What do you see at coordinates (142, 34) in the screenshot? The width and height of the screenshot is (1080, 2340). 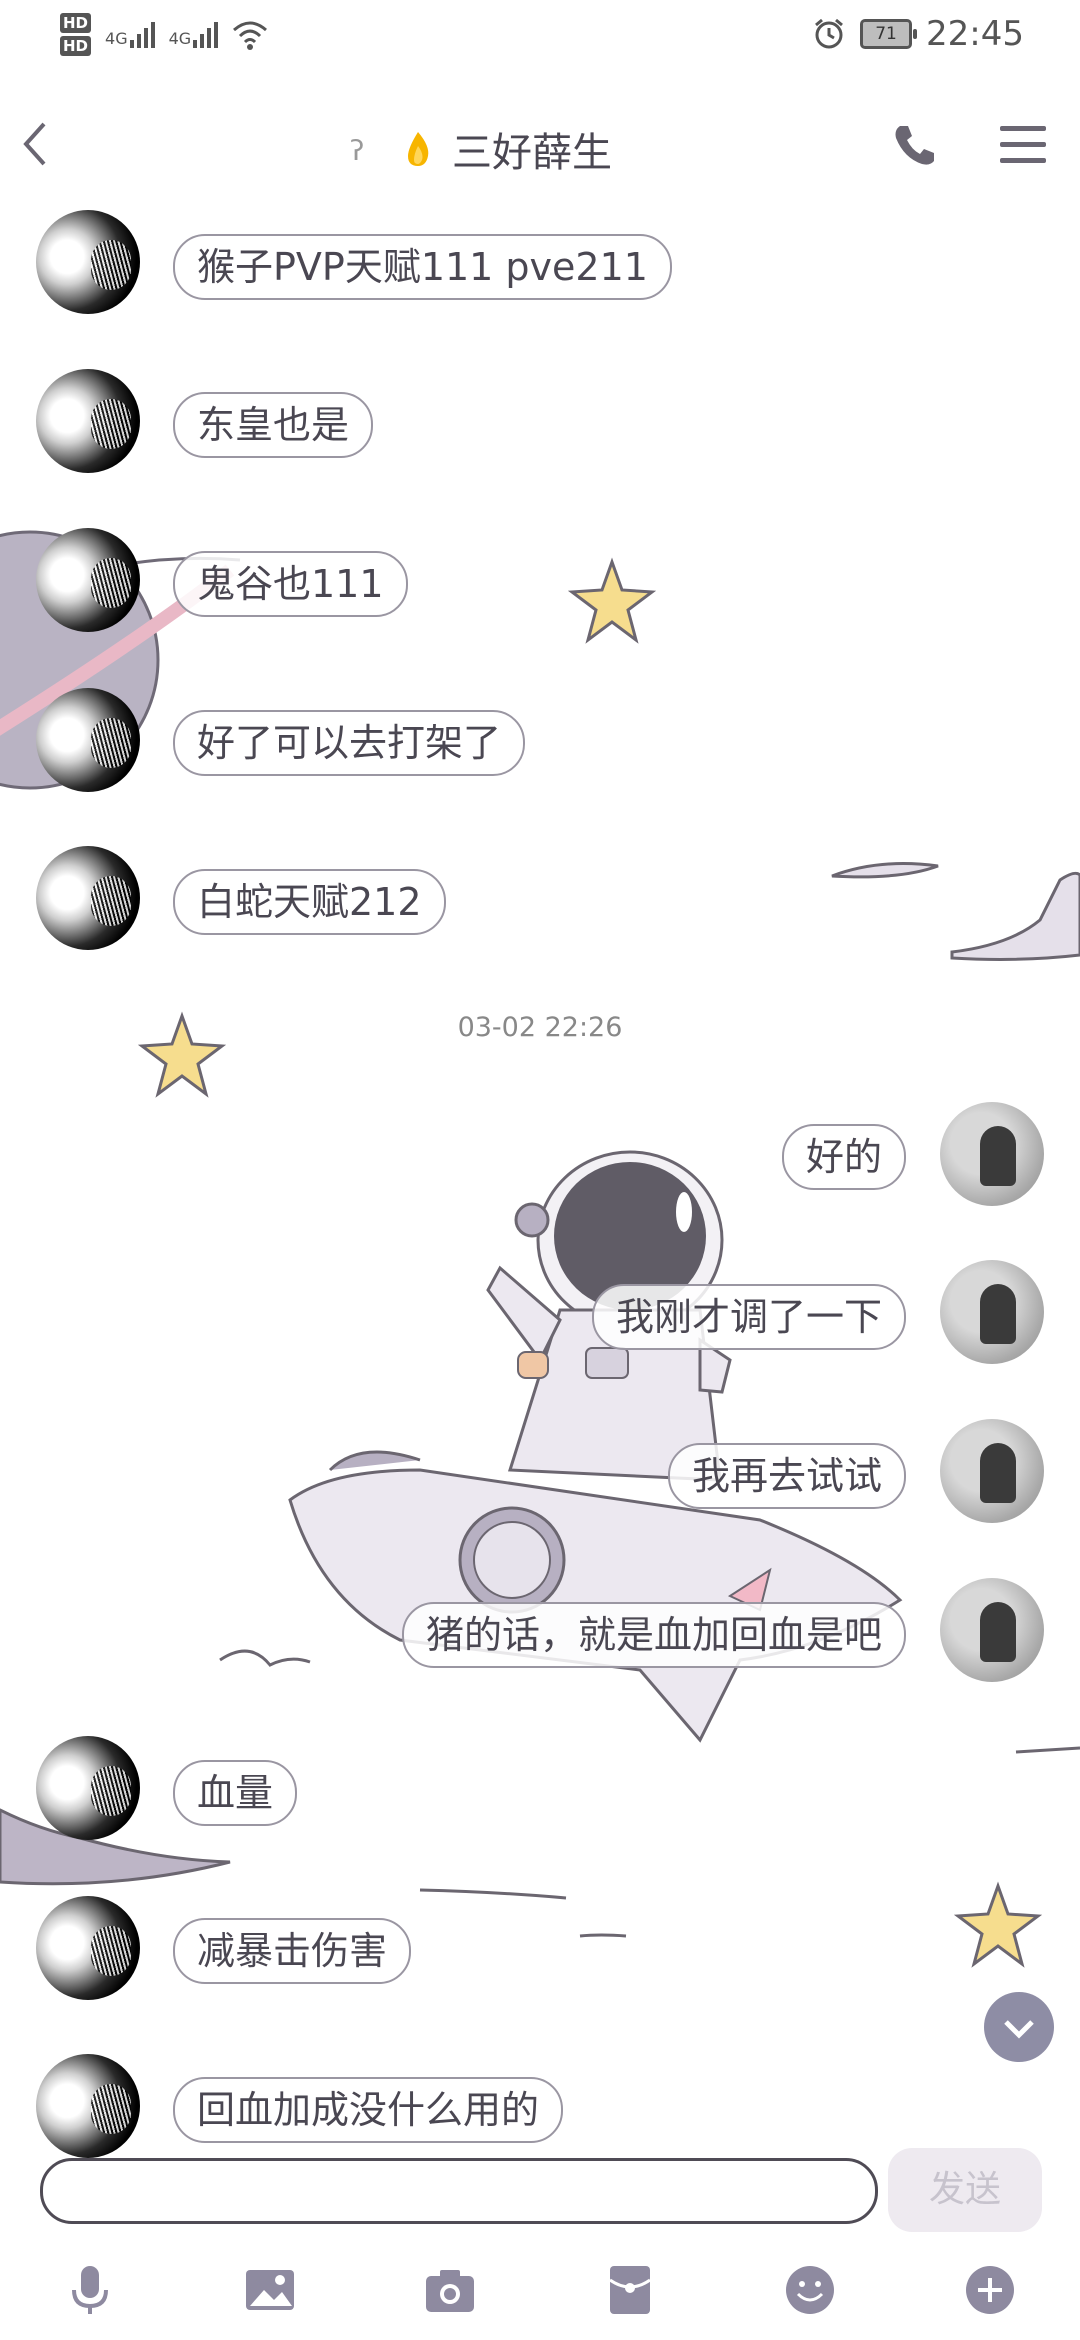 I see `signal-bars-1-icon` at bounding box center [142, 34].